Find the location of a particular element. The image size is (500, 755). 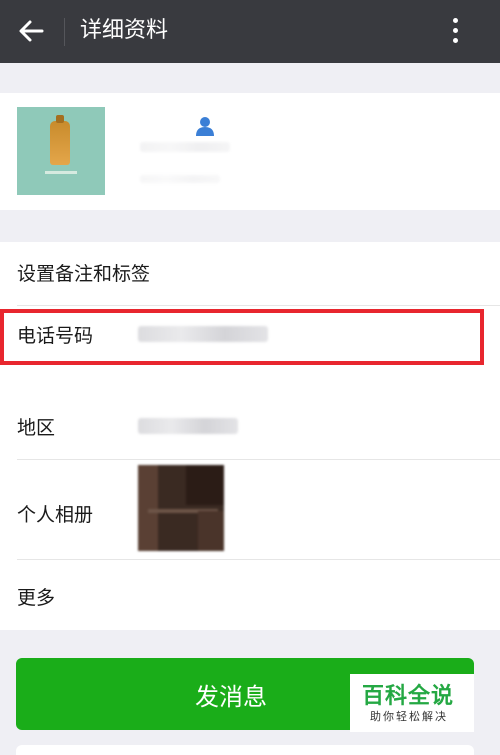

next-action-button is located at coordinates (245, 750).